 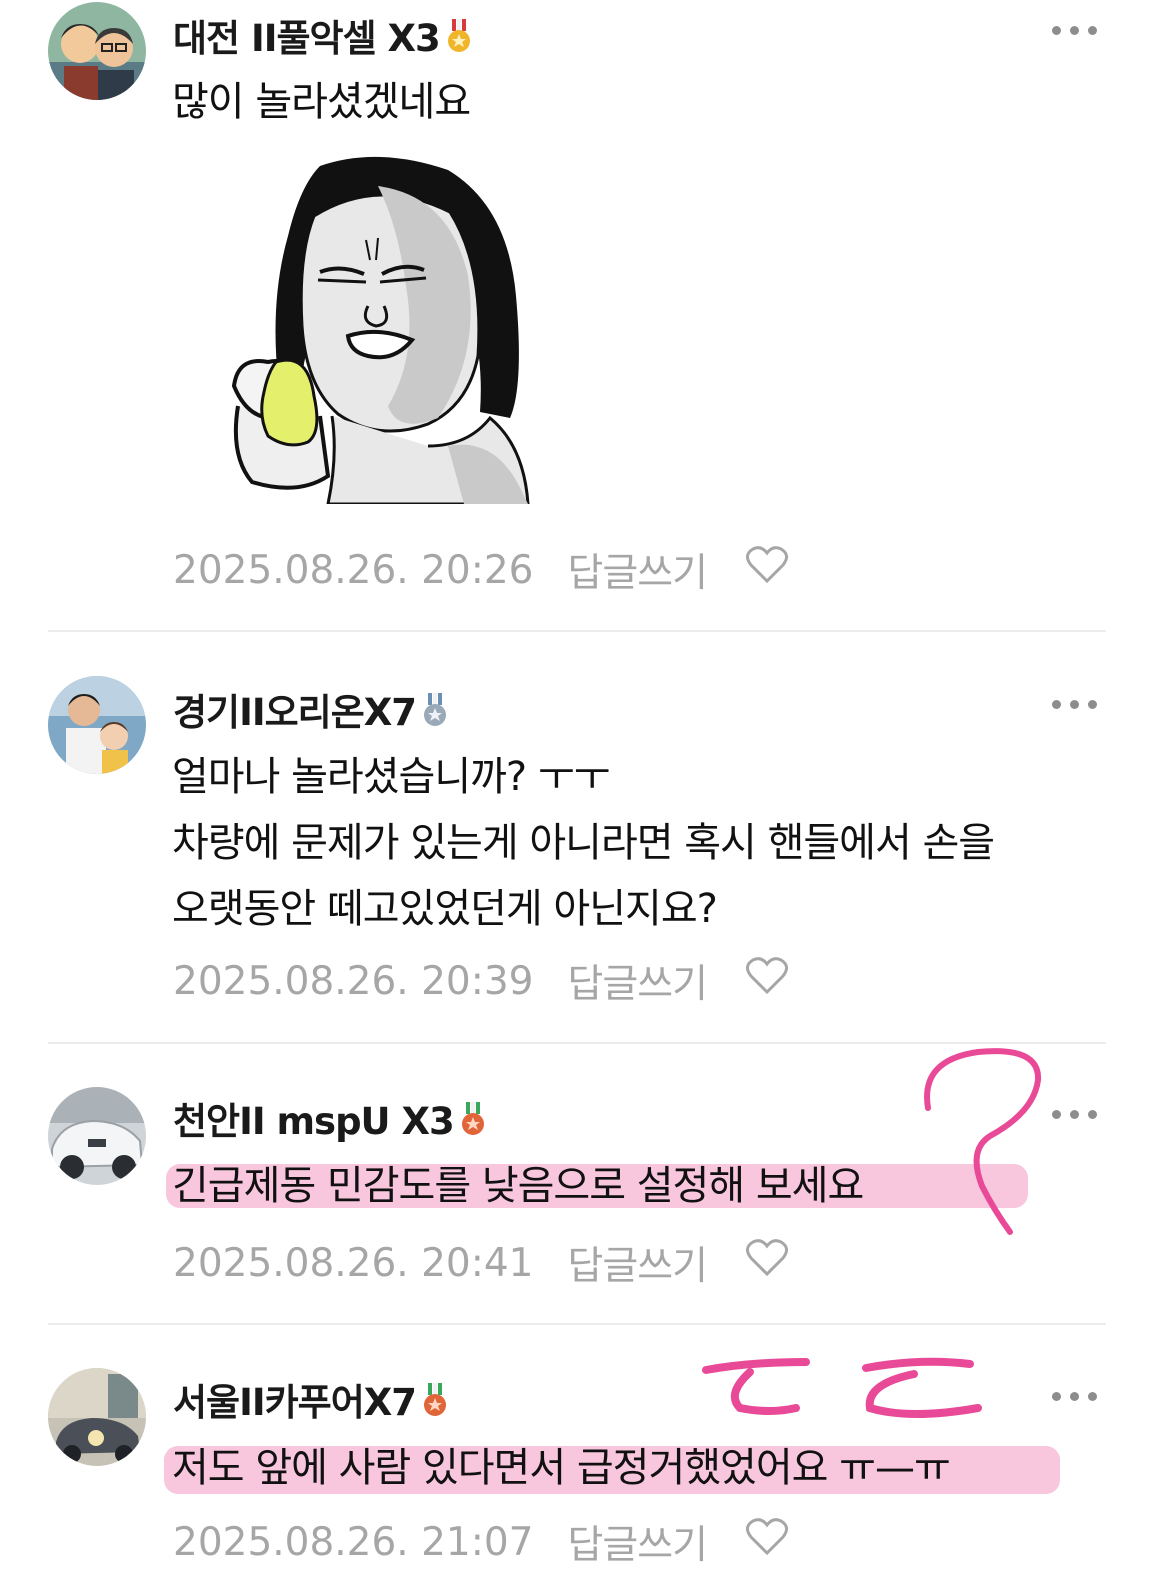 What do you see at coordinates (561, 1468) in the screenshot?
I see `comment-text: 저도 앞에 사람 있다면서 급정거했었어요 ㅠ—ㅠ` at bounding box center [561, 1468].